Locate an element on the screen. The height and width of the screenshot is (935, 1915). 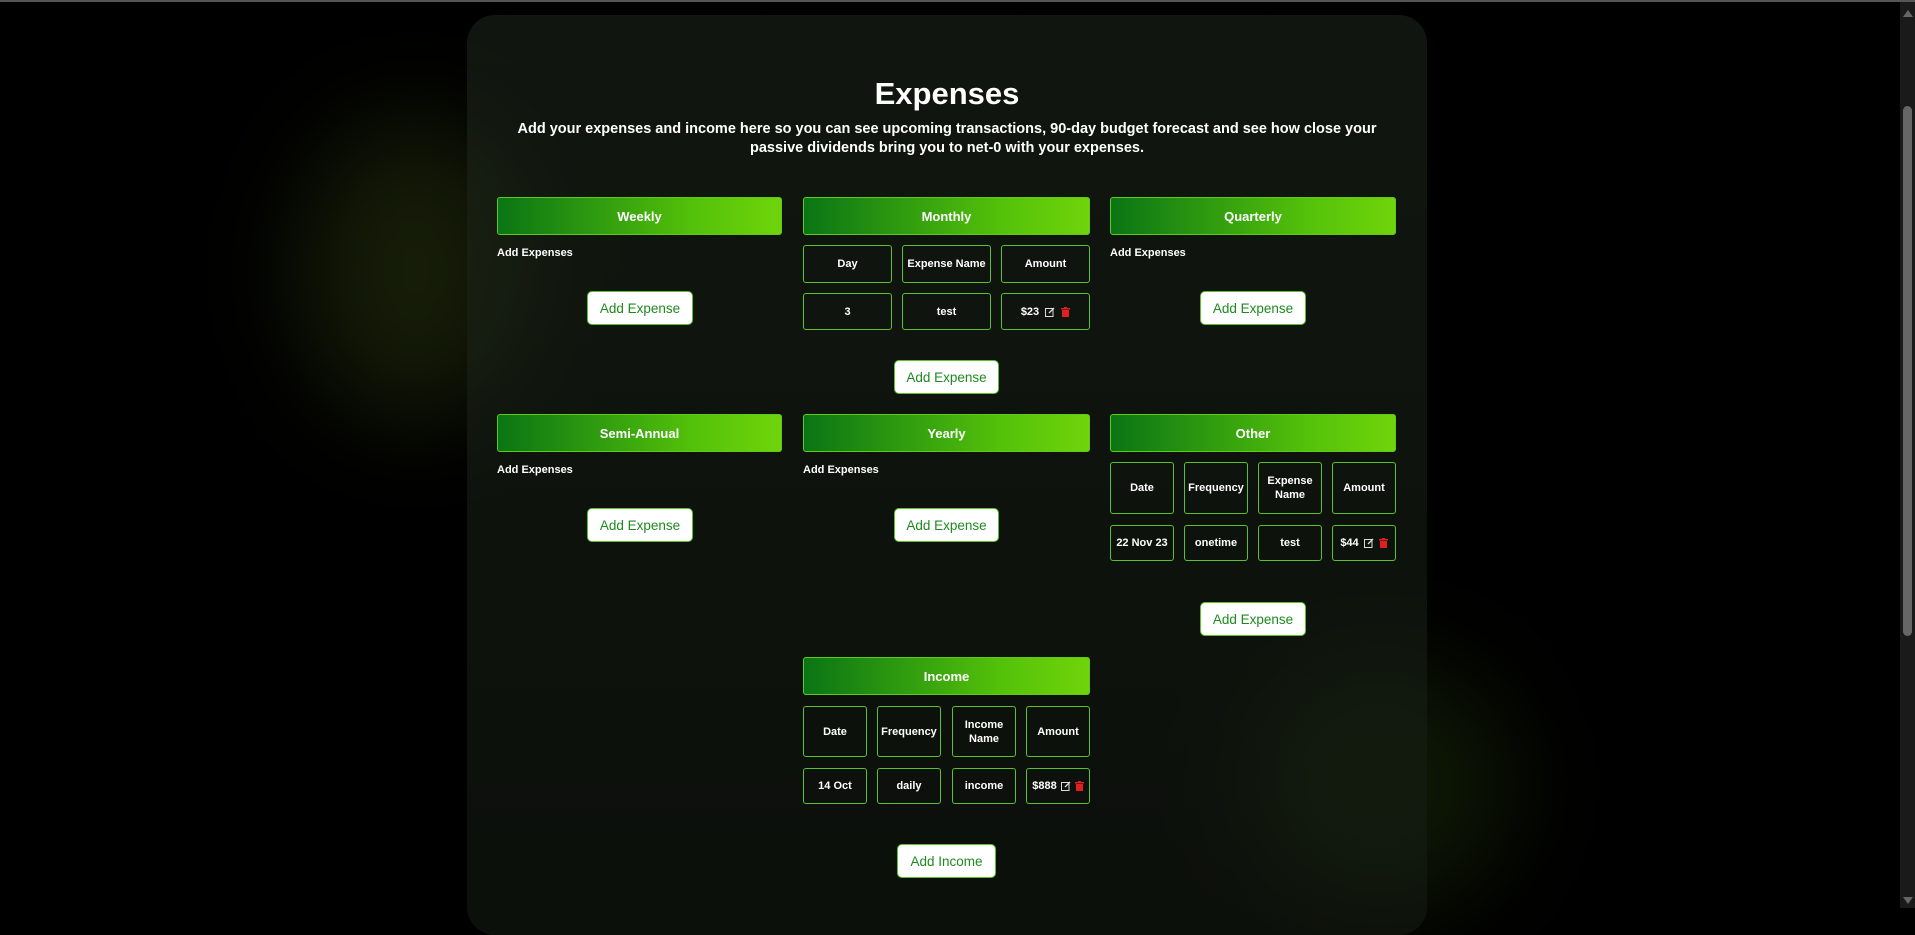
section-header-semi-annual: Semi-Annual is located at coordinates (639, 433).